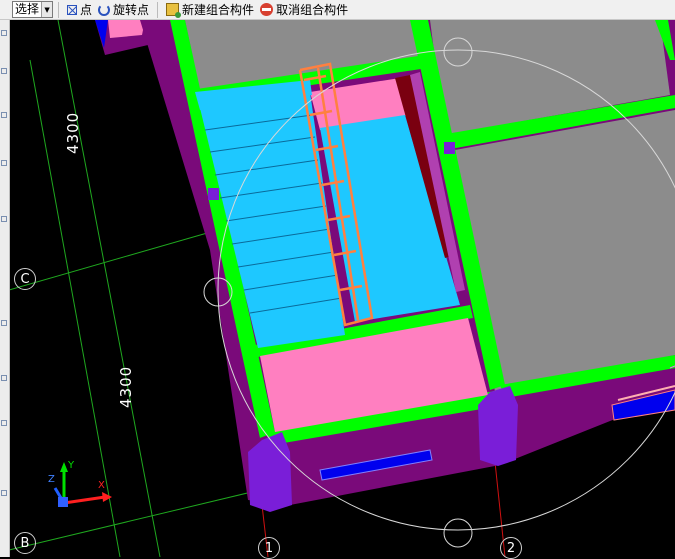 Image resolution: width=675 pixels, height=559 pixels. What do you see at coordinates (101, 485) in the screenshot?
I see `gizmo-x-label: X` at bounding box center [101, 485].